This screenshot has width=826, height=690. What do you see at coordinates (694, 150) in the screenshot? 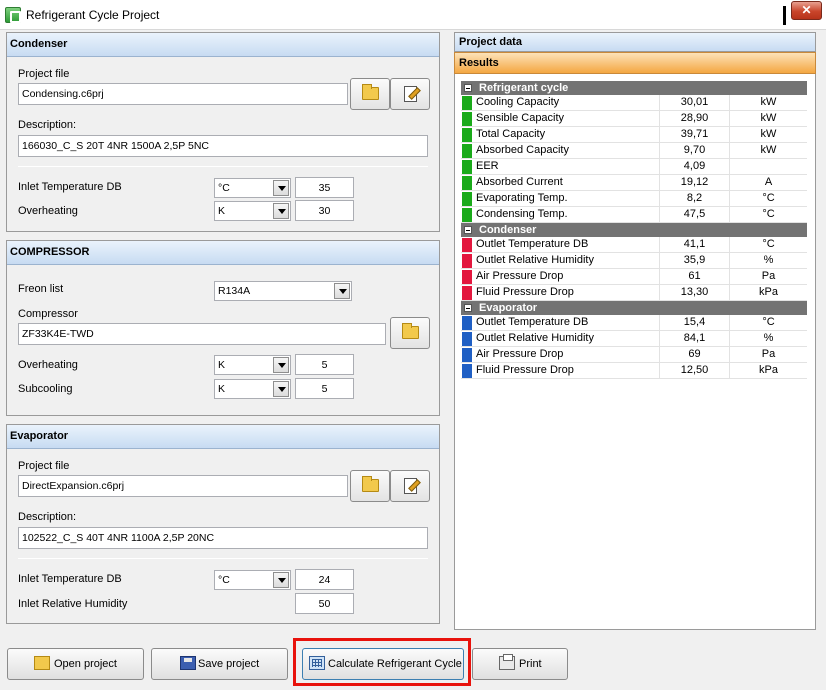
I see `result-value: 9,70` at bounding box center [694, 150].